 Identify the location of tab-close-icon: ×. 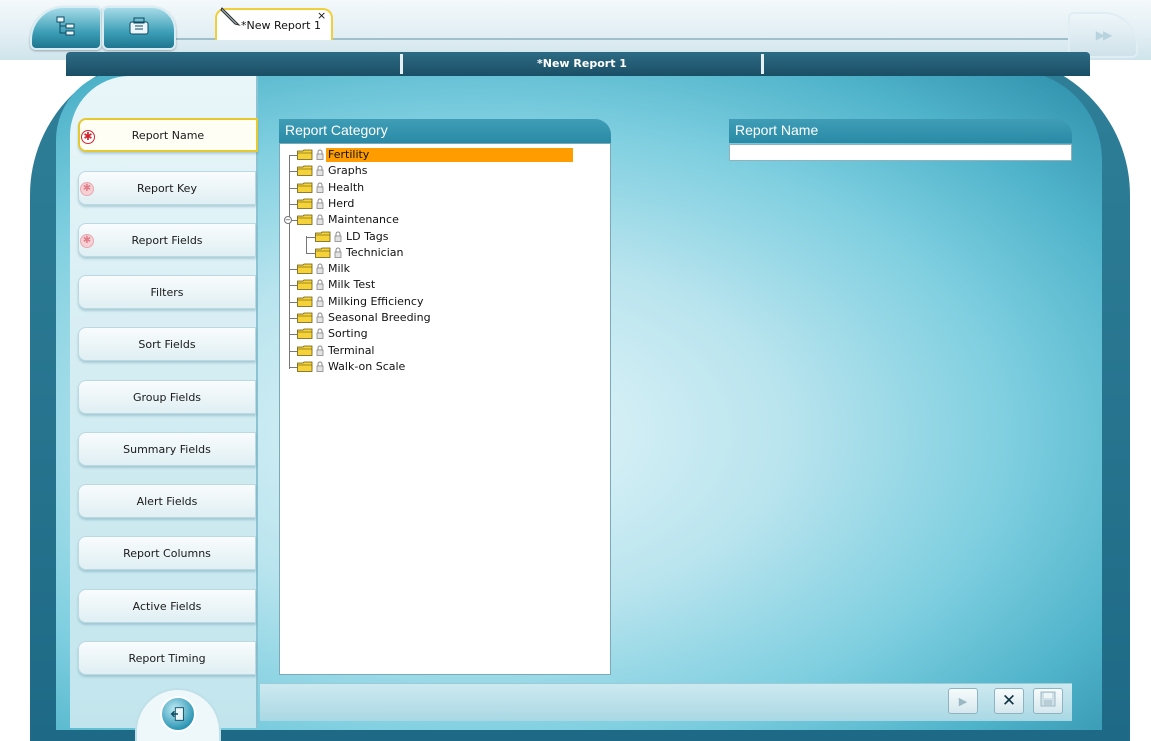
(321, 15).